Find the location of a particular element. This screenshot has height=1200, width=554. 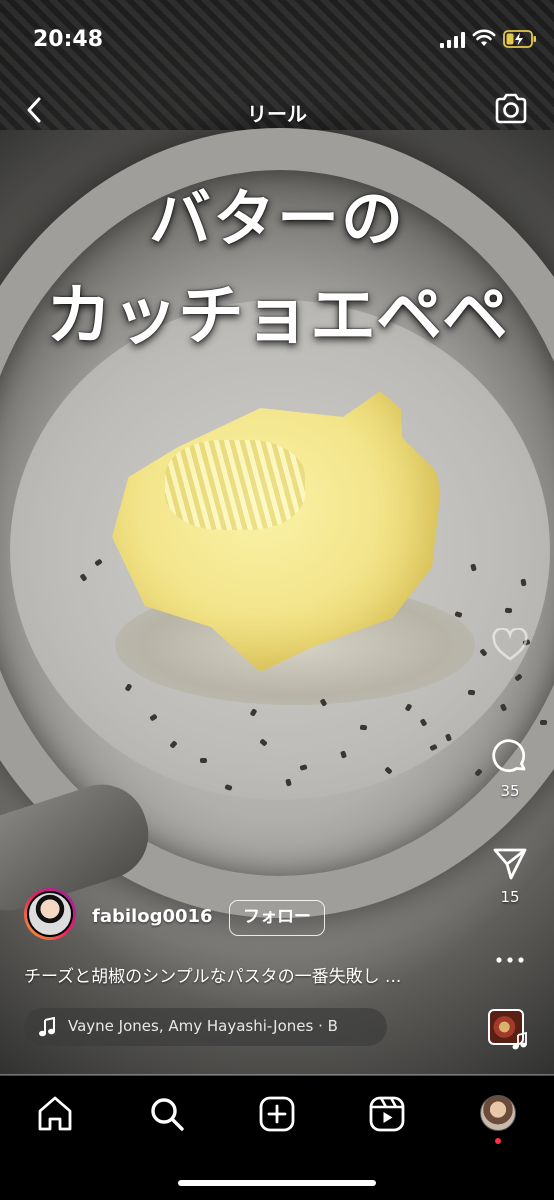

audio-track-name: Vayne Jones, Amy Hayashi-Jones · B is located at coordinates (203, 1026).